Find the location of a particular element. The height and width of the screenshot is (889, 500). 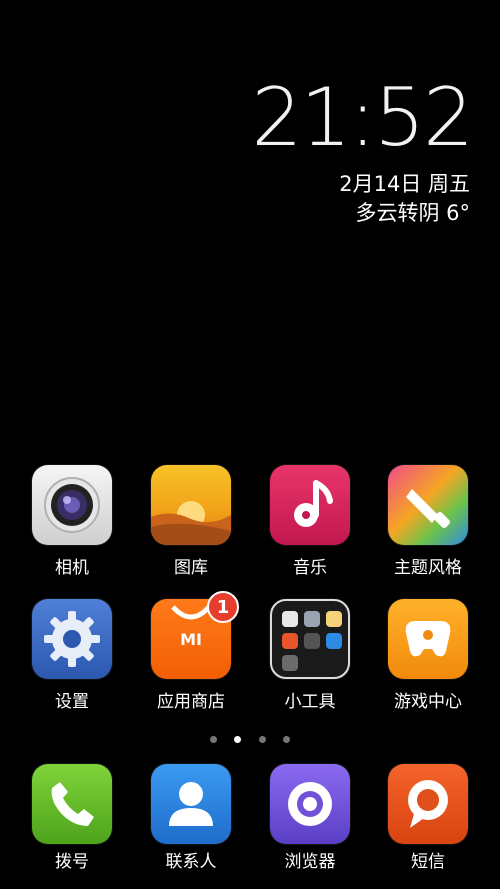

app-themes: 主题风格 is located at coordinates (428, 521).